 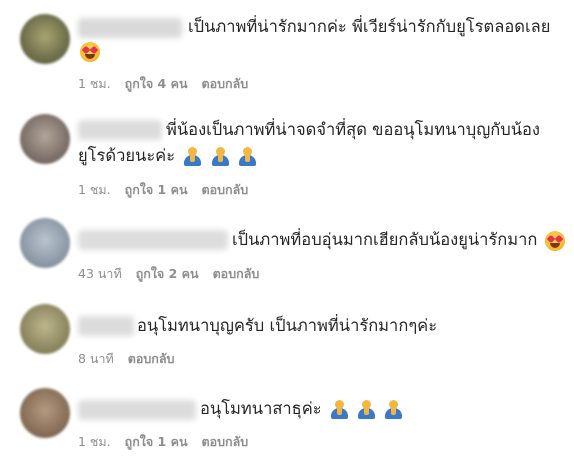 What do you see at coordinates (167, 156) in the screenshot?
I see `comment-text-line-2: ยูโรด้วยนะค่ะ` at bounding box center [167, 156].